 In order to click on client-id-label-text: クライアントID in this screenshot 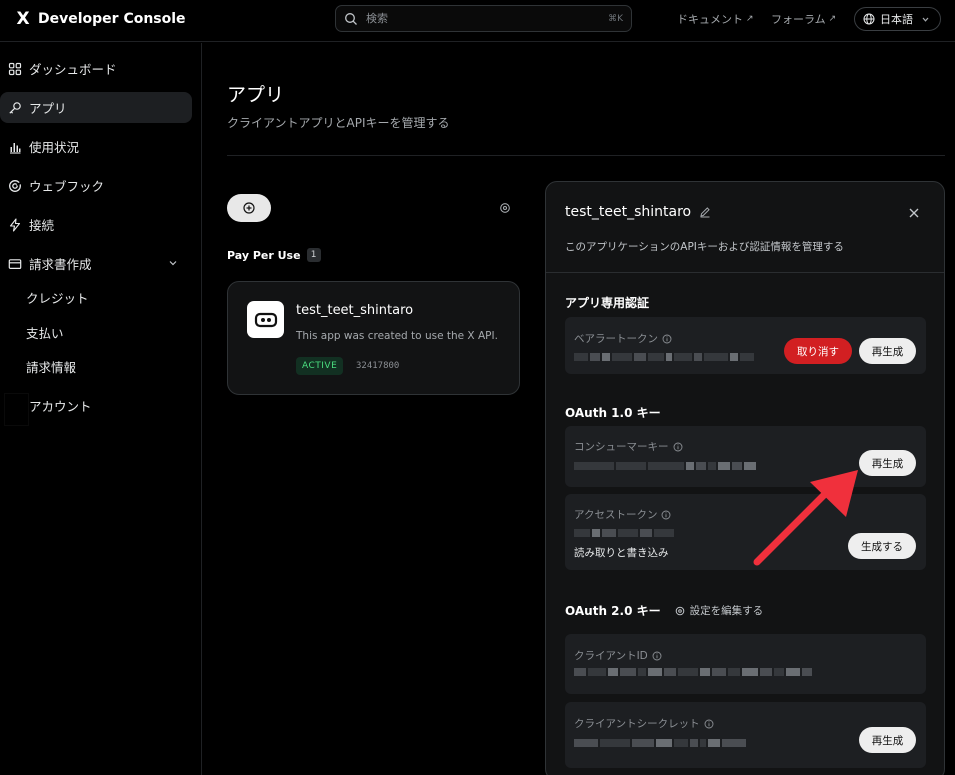, I will do `click(611, 656)`.